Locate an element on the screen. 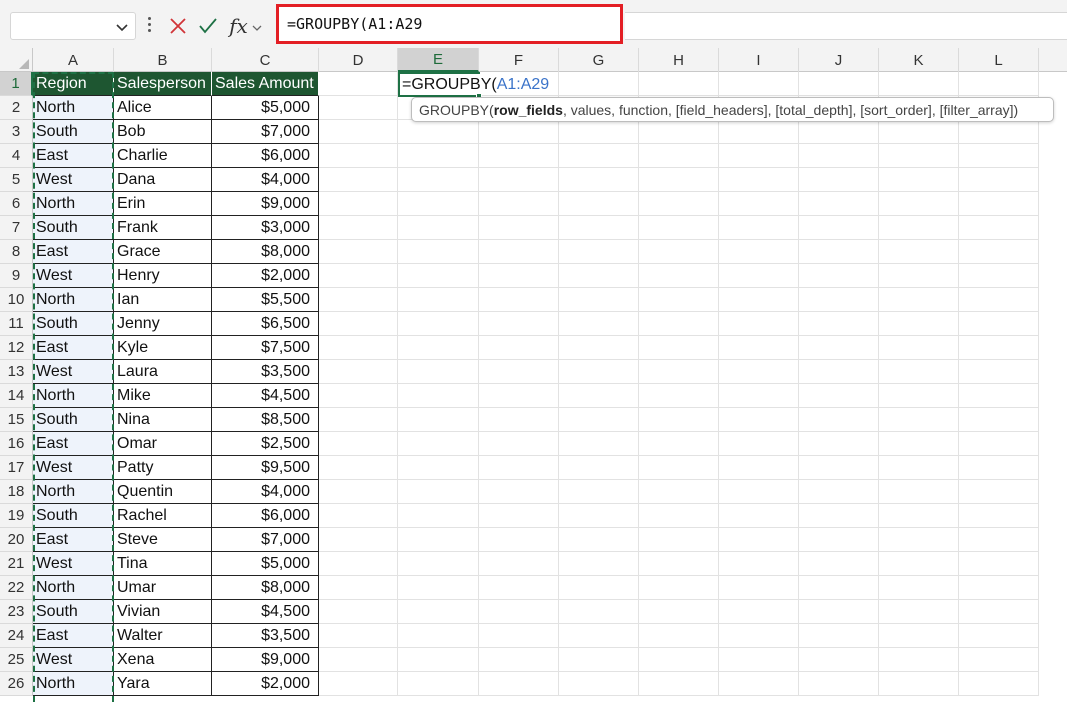  name-box is located at coordinates (73, 26).